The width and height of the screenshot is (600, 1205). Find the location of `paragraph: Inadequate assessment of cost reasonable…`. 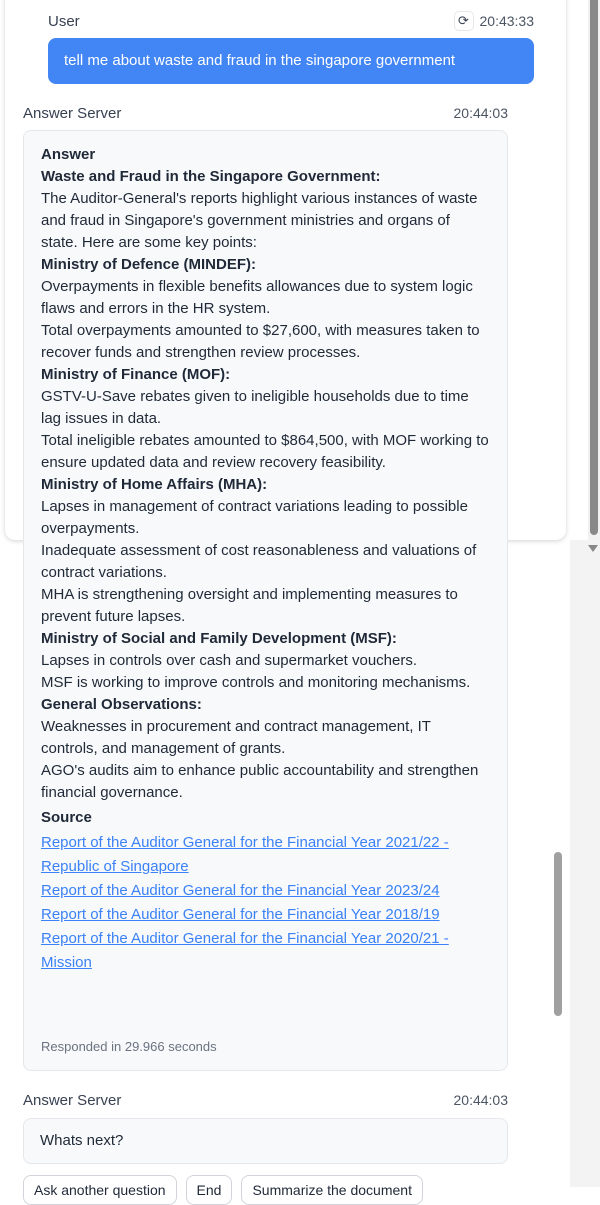

paragraph: Inadequate assessment of cost reasonable… is located at coordinates (259, 561).